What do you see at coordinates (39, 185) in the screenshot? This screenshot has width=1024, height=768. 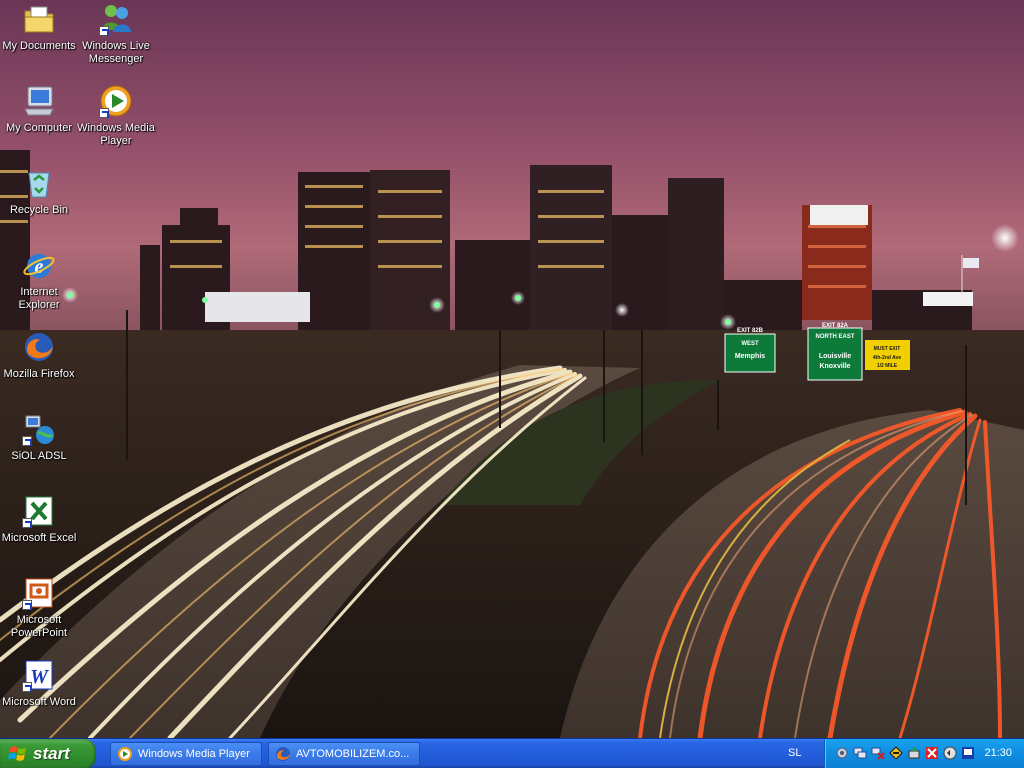 I see `recycle-bin-icon` at bounding box center [39, 185].